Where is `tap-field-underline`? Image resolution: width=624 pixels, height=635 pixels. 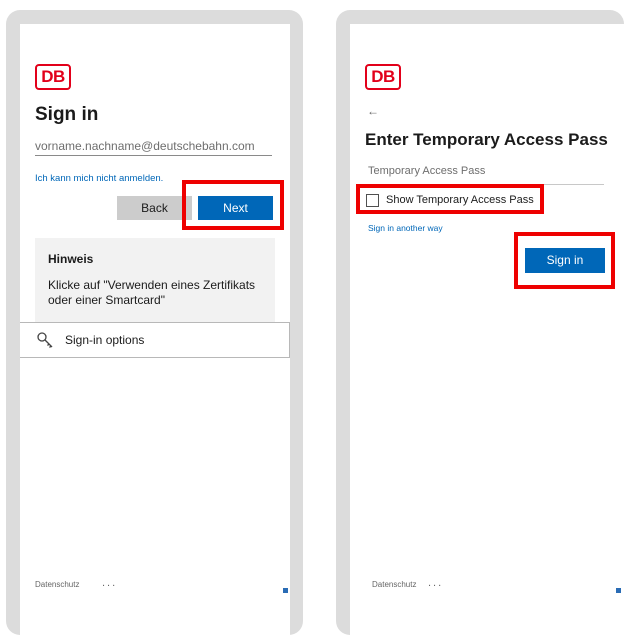 tap-field-underline is located at coordinates (486, 184).